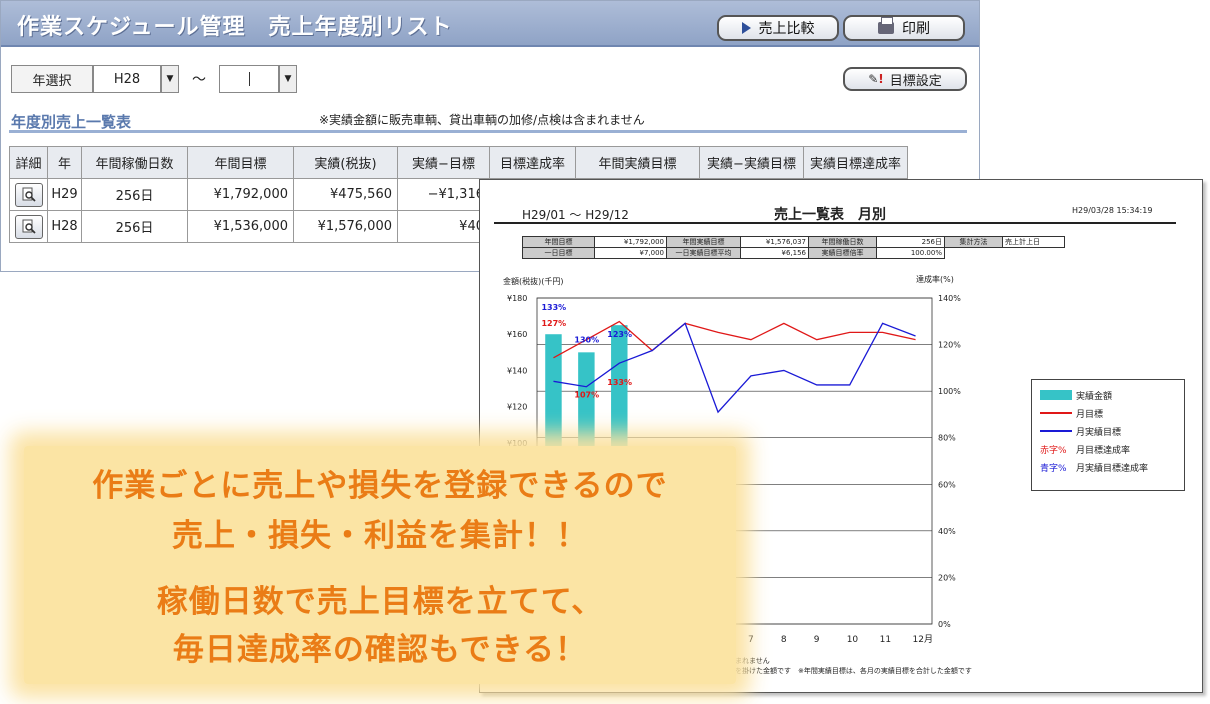 The image size is (1210, 704). Describe the element at coordinates (134, 162) in the screenshot. I see `header-working-days: 年間稼働日数` at that location.